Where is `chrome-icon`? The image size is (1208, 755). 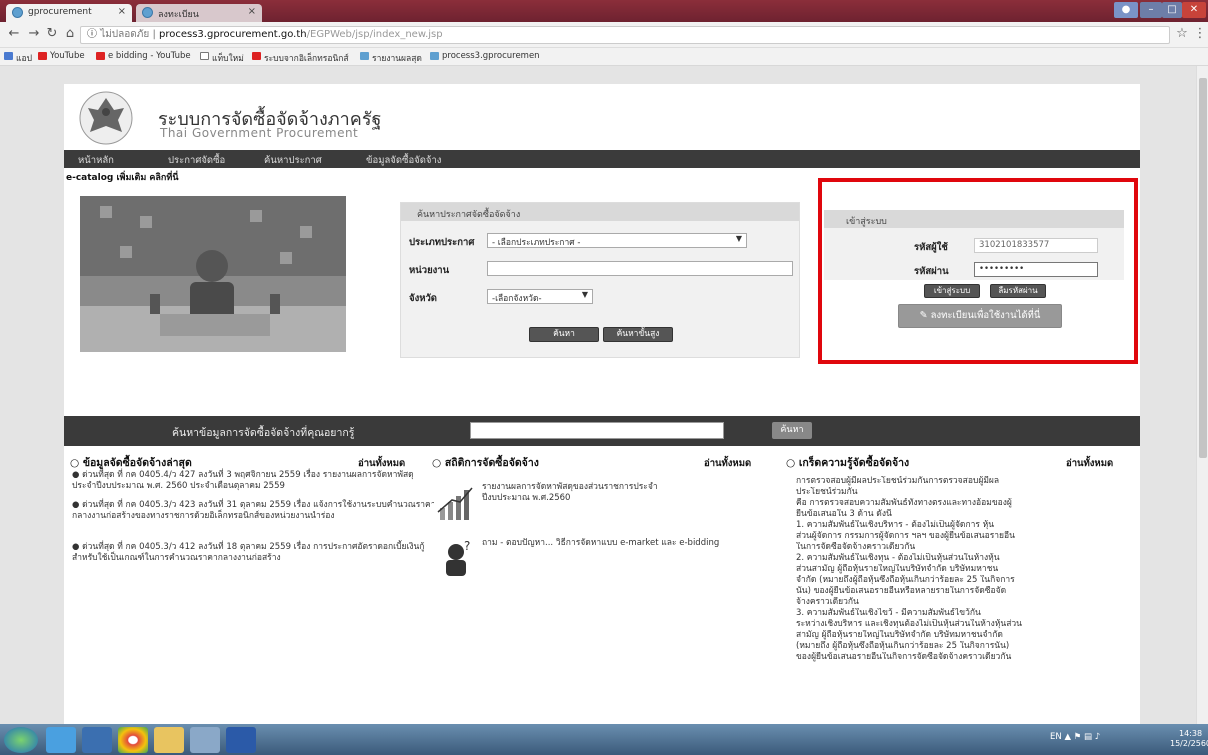 chrome-icon is located at coordinates (133, 740).